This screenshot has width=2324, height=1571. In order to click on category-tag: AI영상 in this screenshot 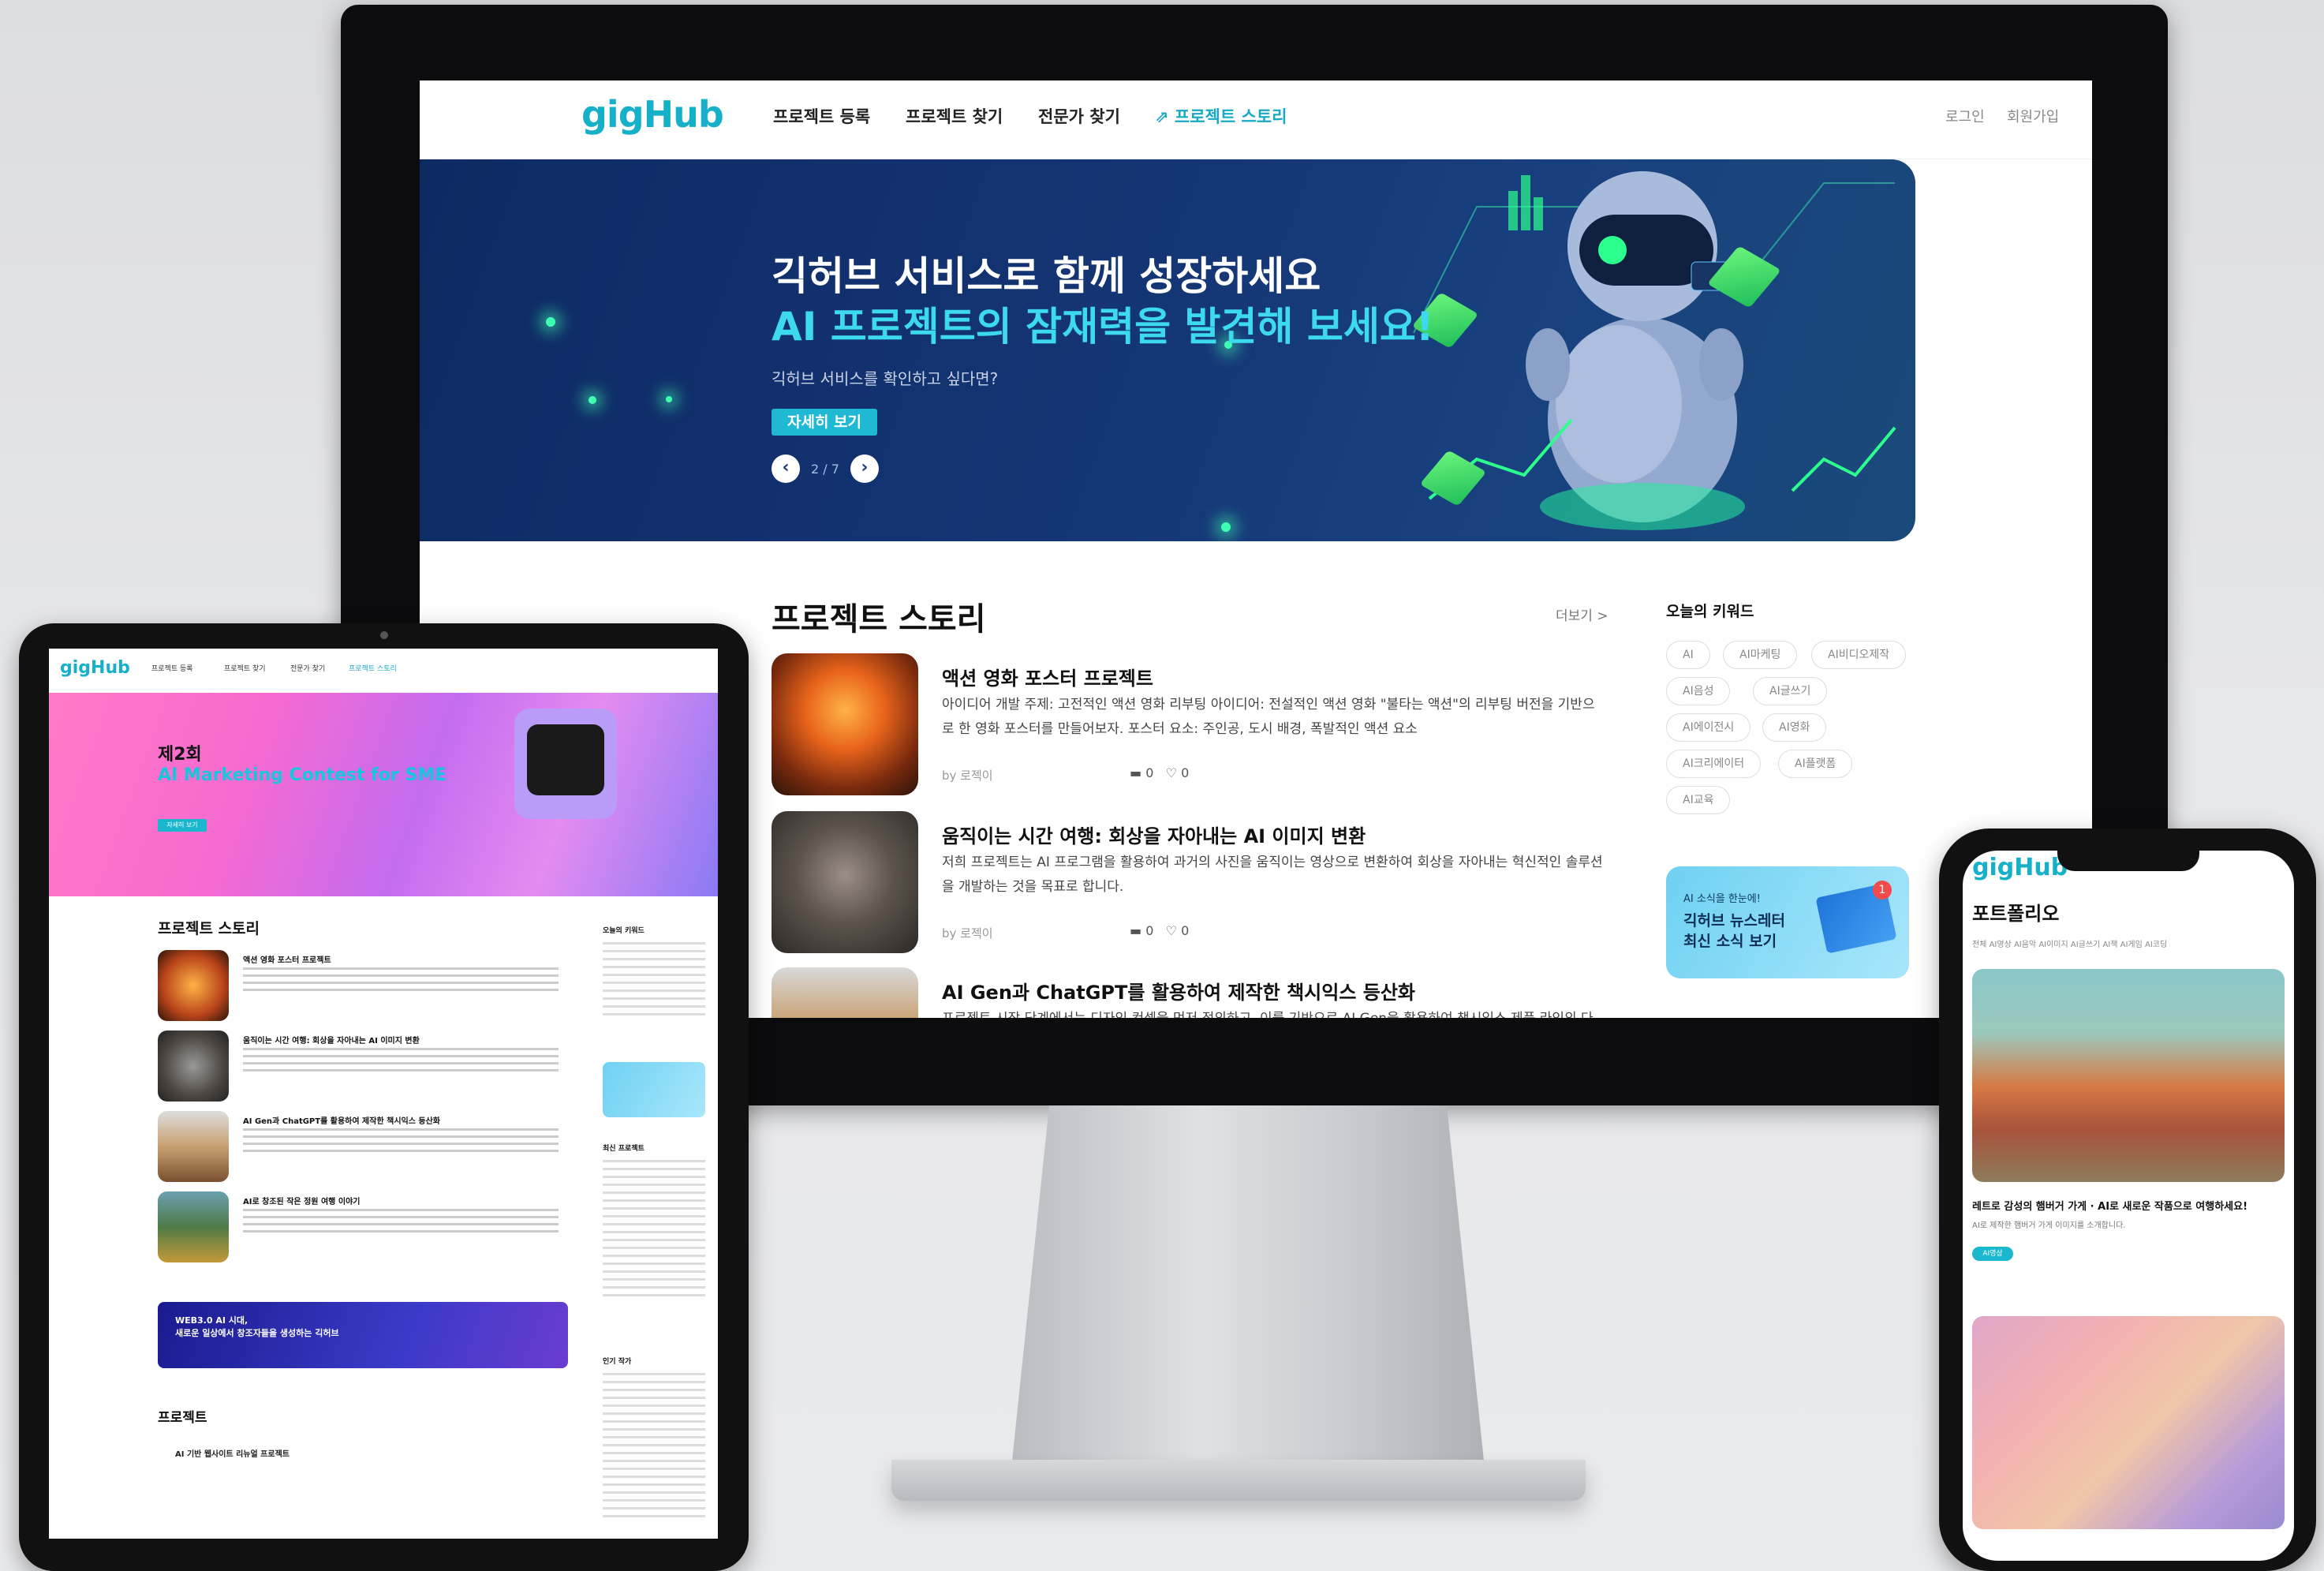, I will do `click(1992, 1254)`.